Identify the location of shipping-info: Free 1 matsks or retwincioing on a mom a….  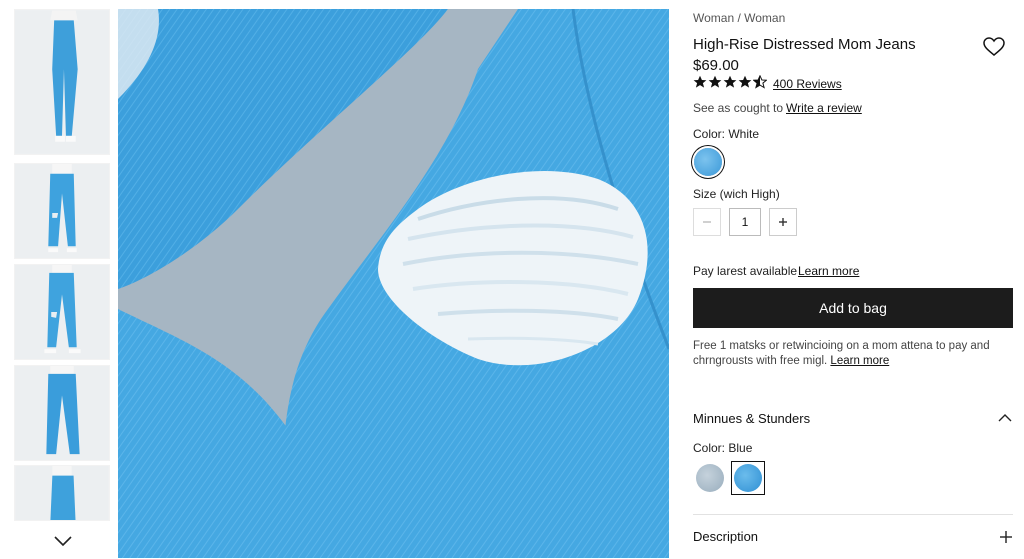
(852, 354).